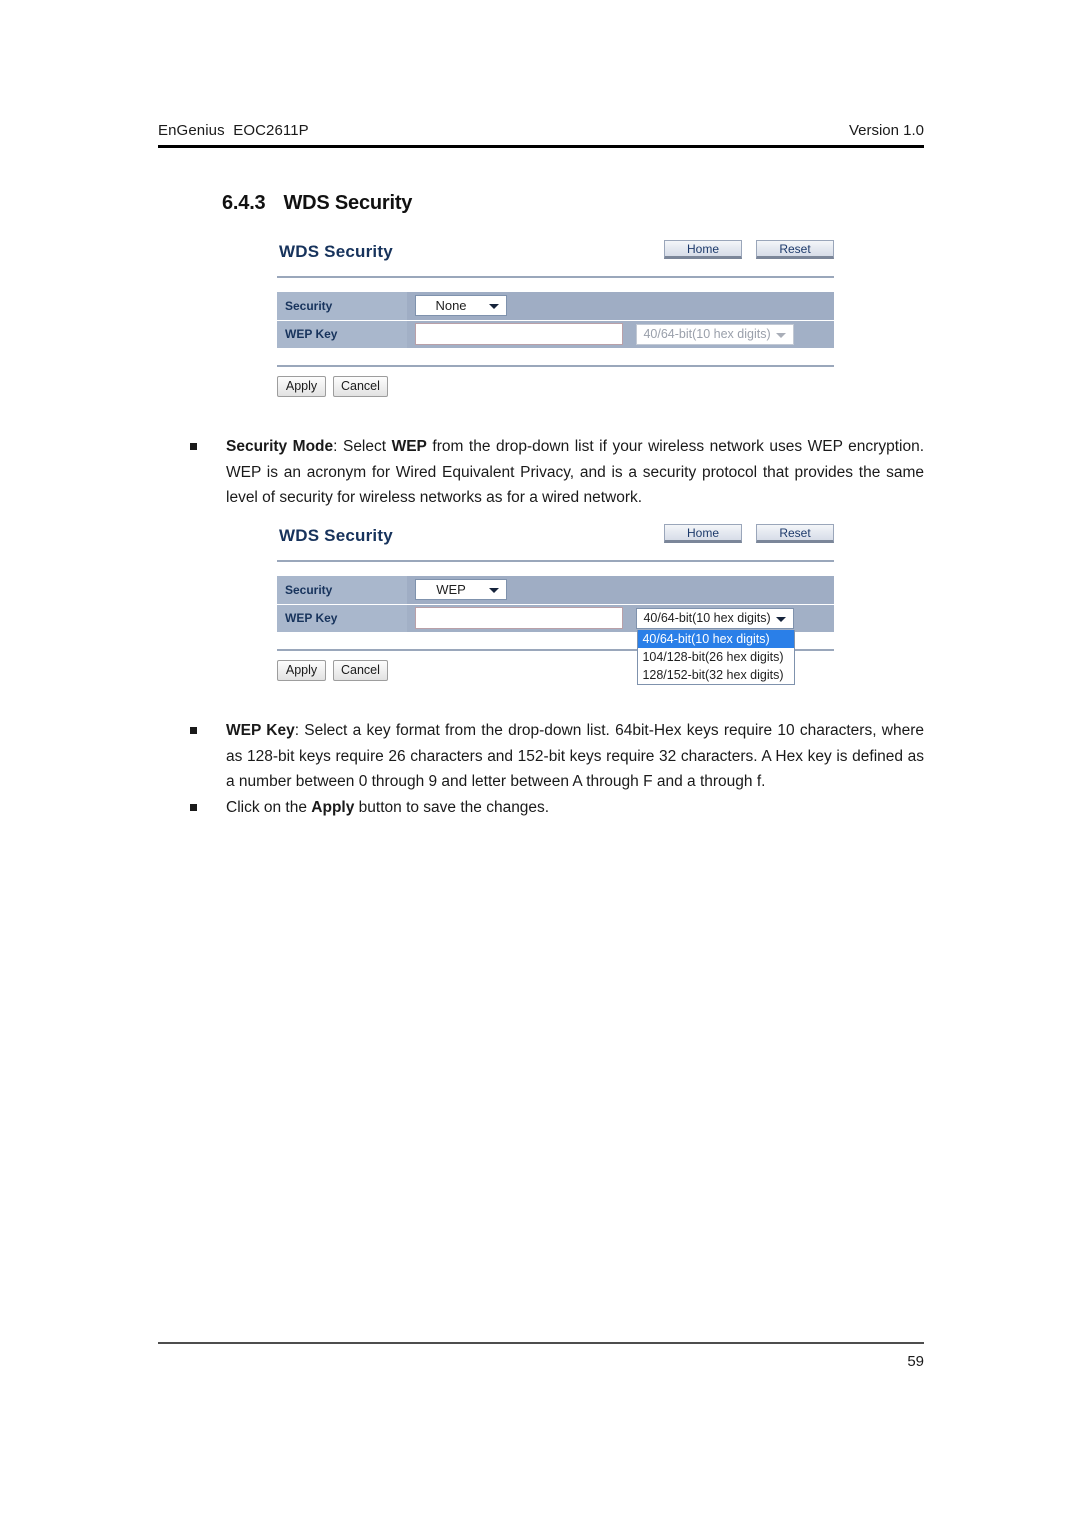  I want to click on table-row-wep-key: WEP Key 40/64-bit(10 hex digits), so click(555, 334).